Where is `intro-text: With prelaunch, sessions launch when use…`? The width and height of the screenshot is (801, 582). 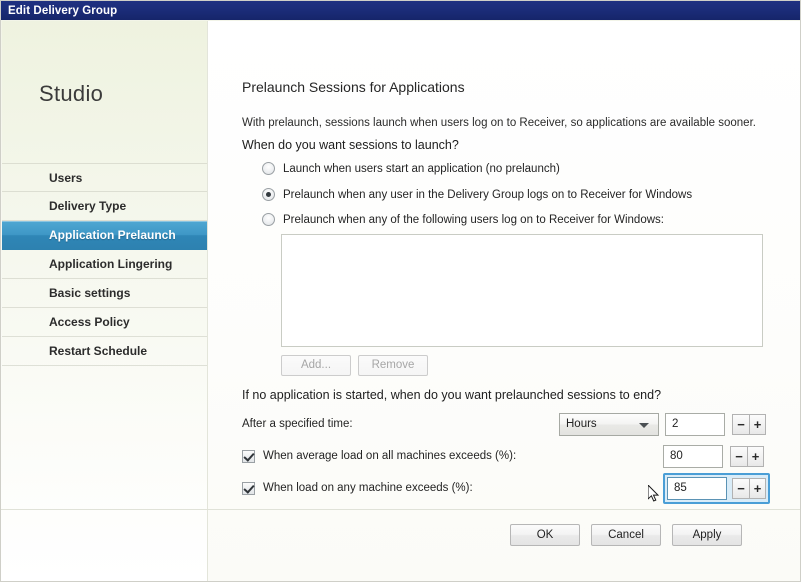
intro-text: With prelaunch, sessions launch when use… is located at coordinates (499, 123).